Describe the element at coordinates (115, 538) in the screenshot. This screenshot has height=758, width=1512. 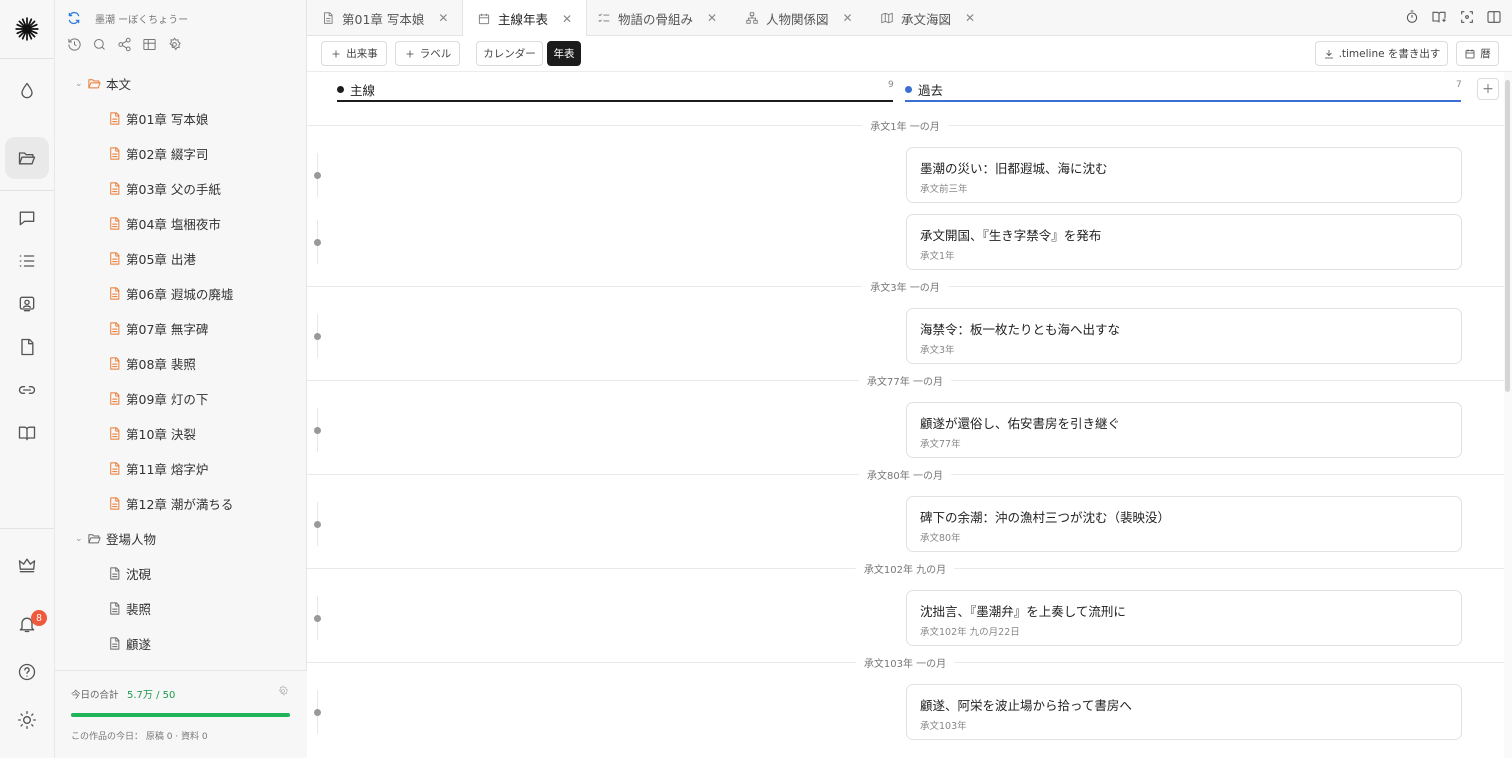
I see `tree-folder: ⌄ 登場人物` at that location.